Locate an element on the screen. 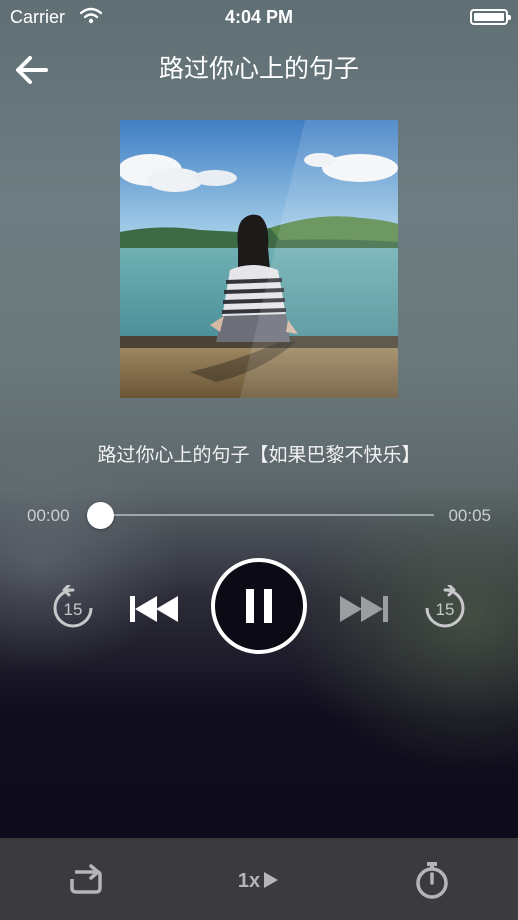 This screenshot has width=518, height=920. rewind-seconds-label: 15 is located at coordinates (73, 609).